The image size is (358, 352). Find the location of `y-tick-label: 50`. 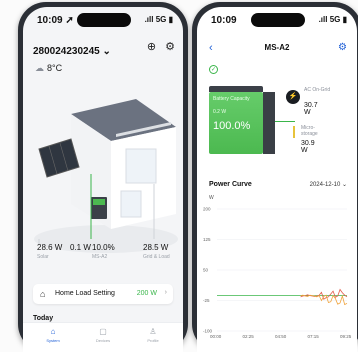

y-tick-label: 50 is located at coordinates (206, 270).